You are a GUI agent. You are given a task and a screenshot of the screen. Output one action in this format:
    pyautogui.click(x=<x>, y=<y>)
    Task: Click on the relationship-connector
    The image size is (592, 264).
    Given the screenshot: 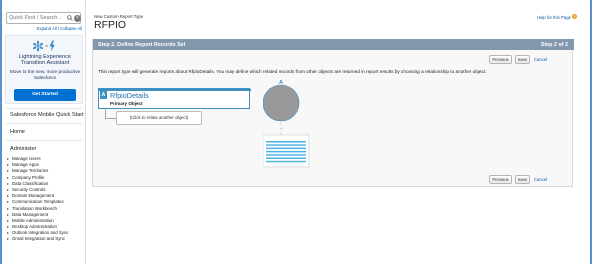 What is the action you would take?
    pyautogui.click(x=110, y=114)
    